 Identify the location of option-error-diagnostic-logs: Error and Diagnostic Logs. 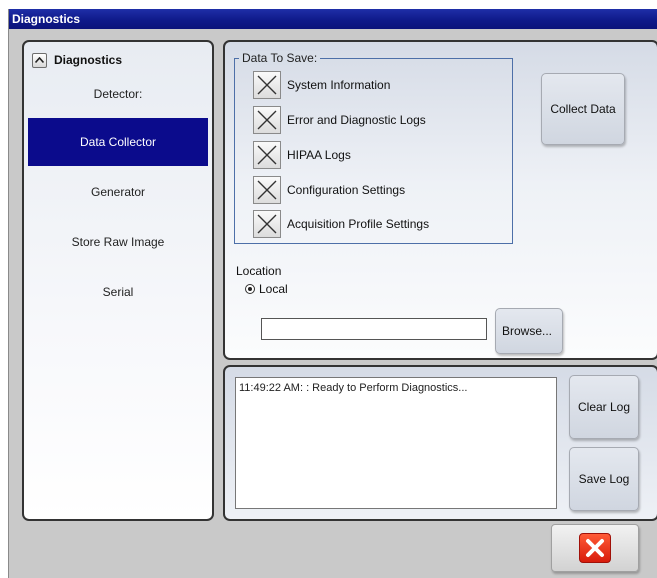
(339, 120).